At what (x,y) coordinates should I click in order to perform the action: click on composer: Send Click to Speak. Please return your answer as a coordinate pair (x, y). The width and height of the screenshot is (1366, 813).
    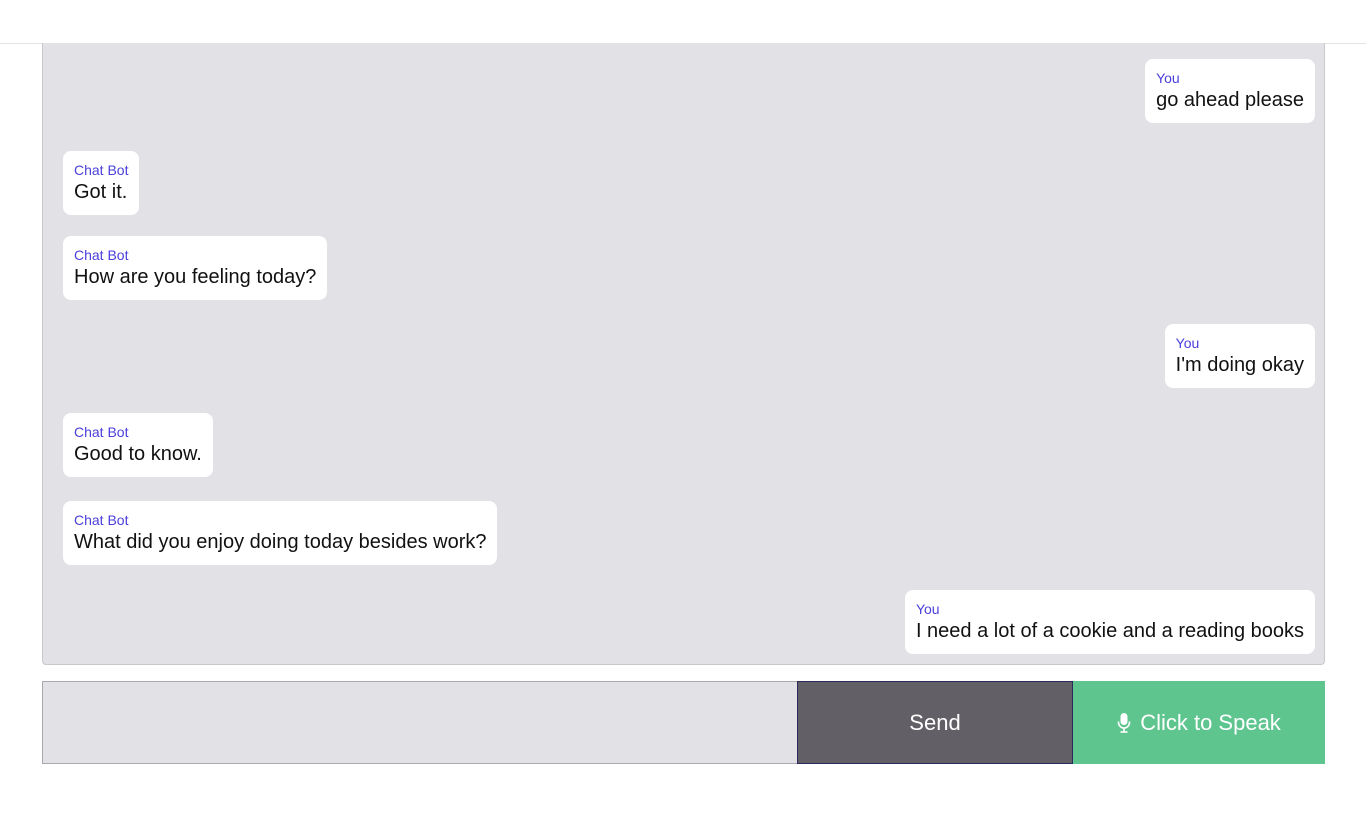
    Looking at the image, I should click on (683, 722).